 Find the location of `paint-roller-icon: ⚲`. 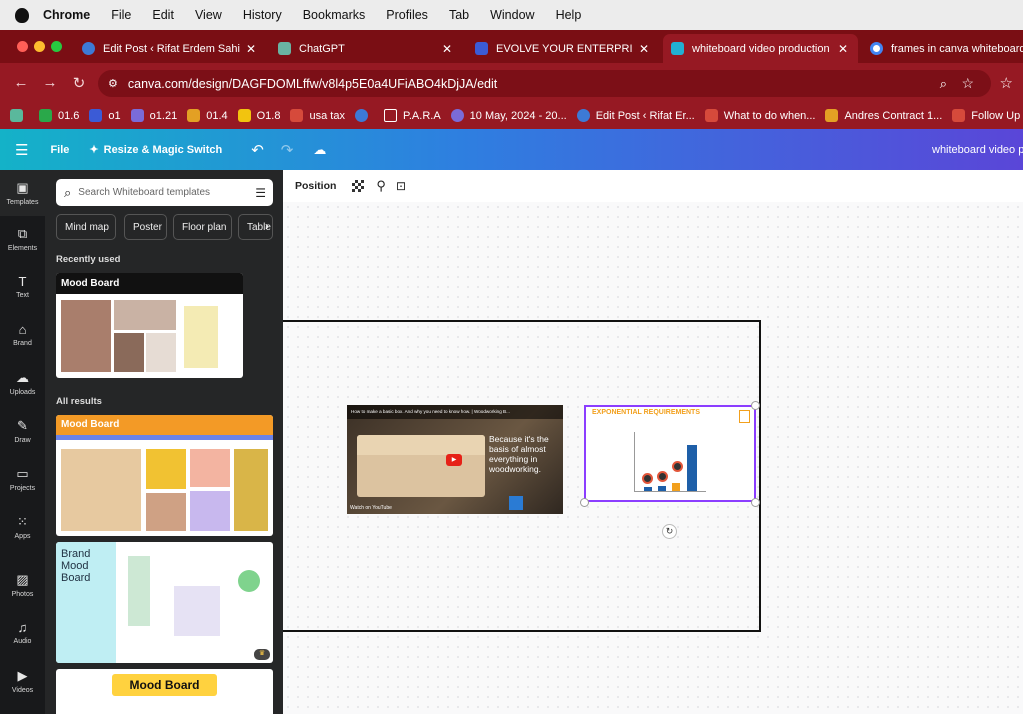

paint-roller-icon: ⚲ is located at coordinates (381, 186).